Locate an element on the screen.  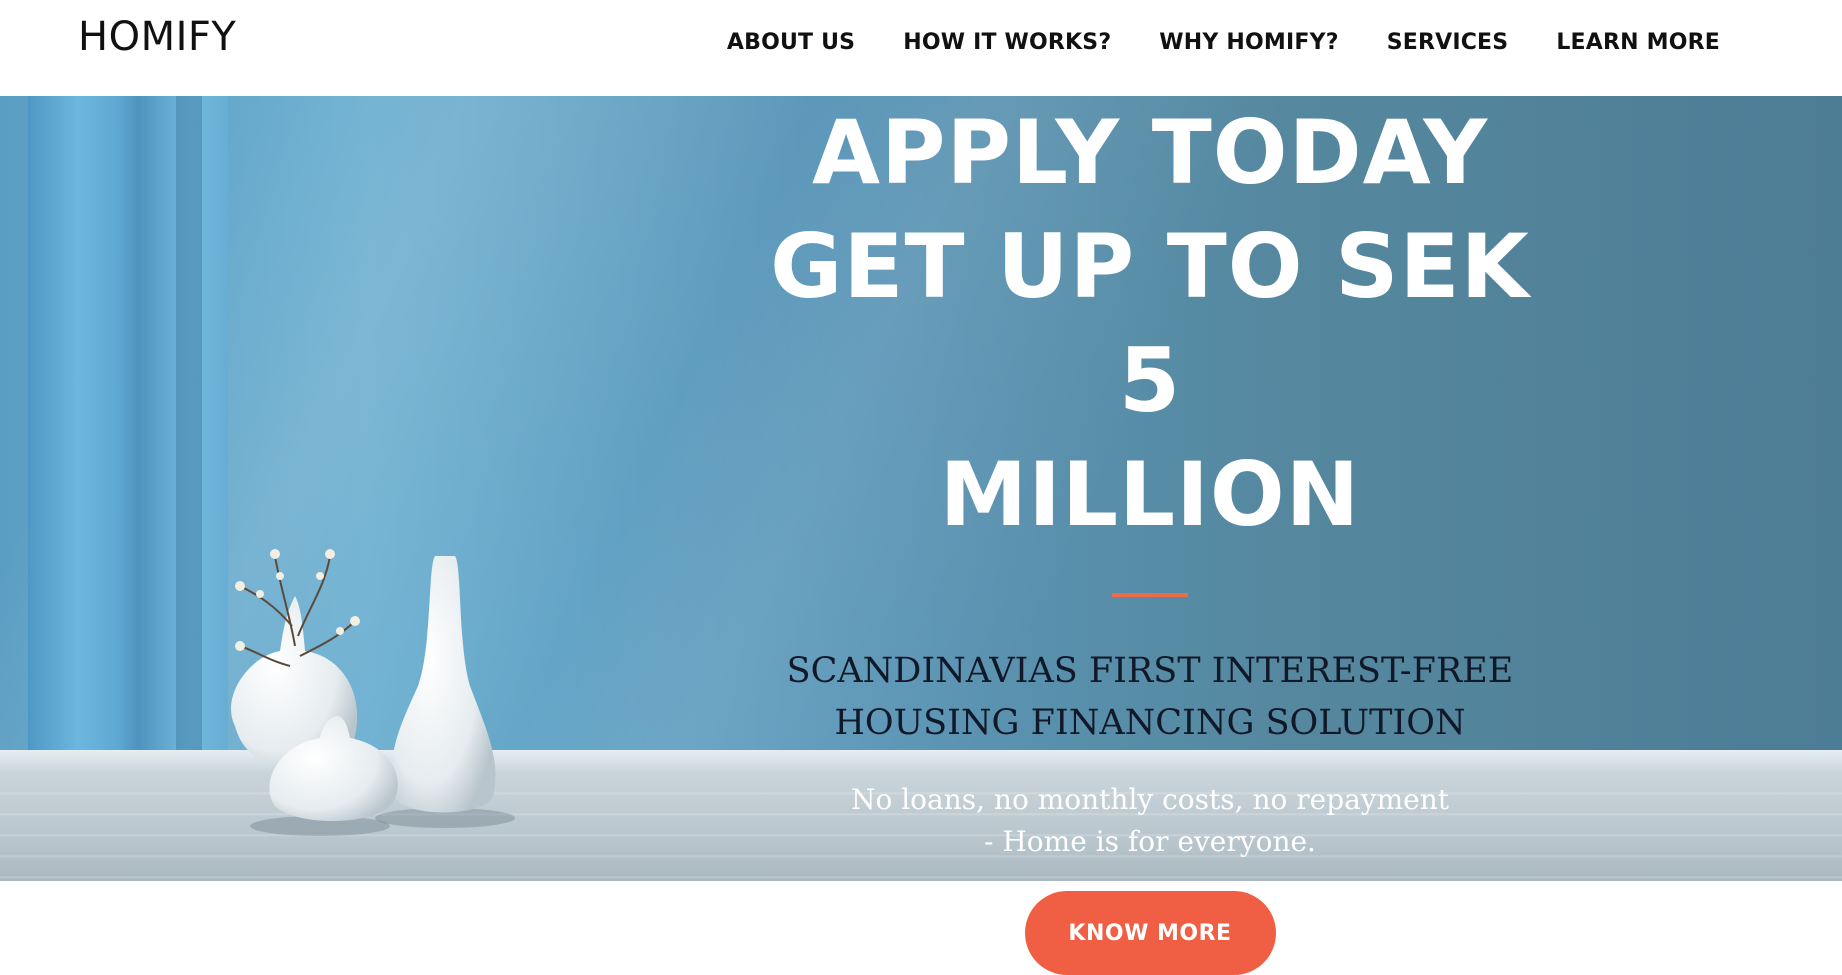
brand-logo: HOMIFY is located at coordinates (157, 37).